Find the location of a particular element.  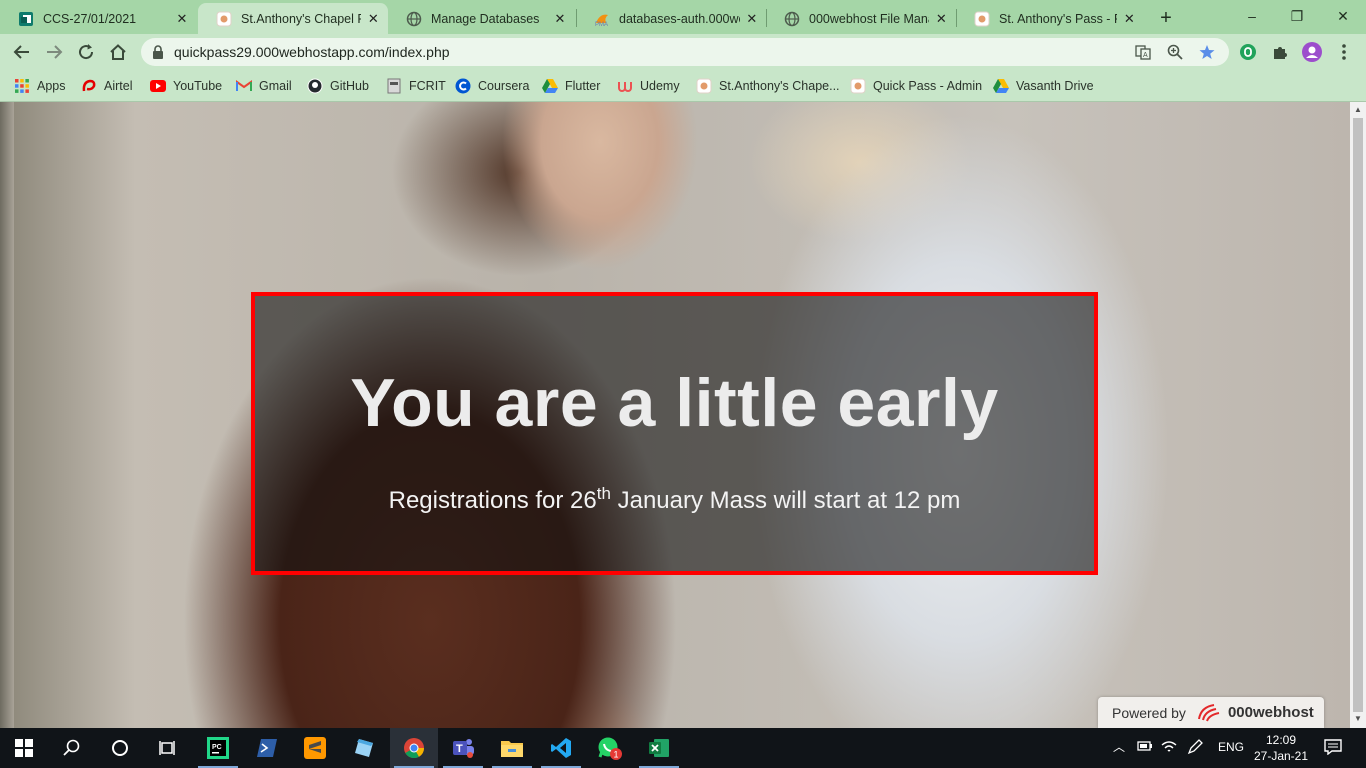

star-icon is located at coordinates (1207, 52).